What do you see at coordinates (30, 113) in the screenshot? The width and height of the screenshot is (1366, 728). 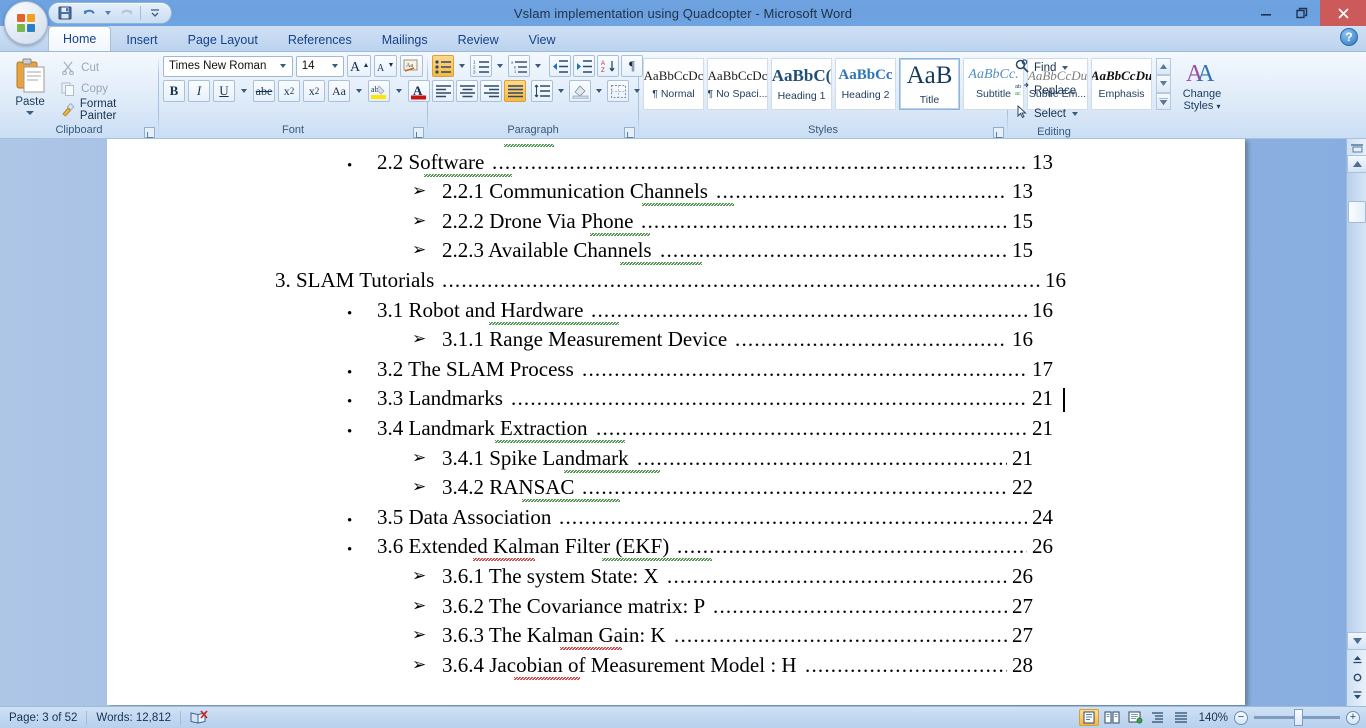 I see `paste-dropdown-icon` at bounding box center [30, 113].